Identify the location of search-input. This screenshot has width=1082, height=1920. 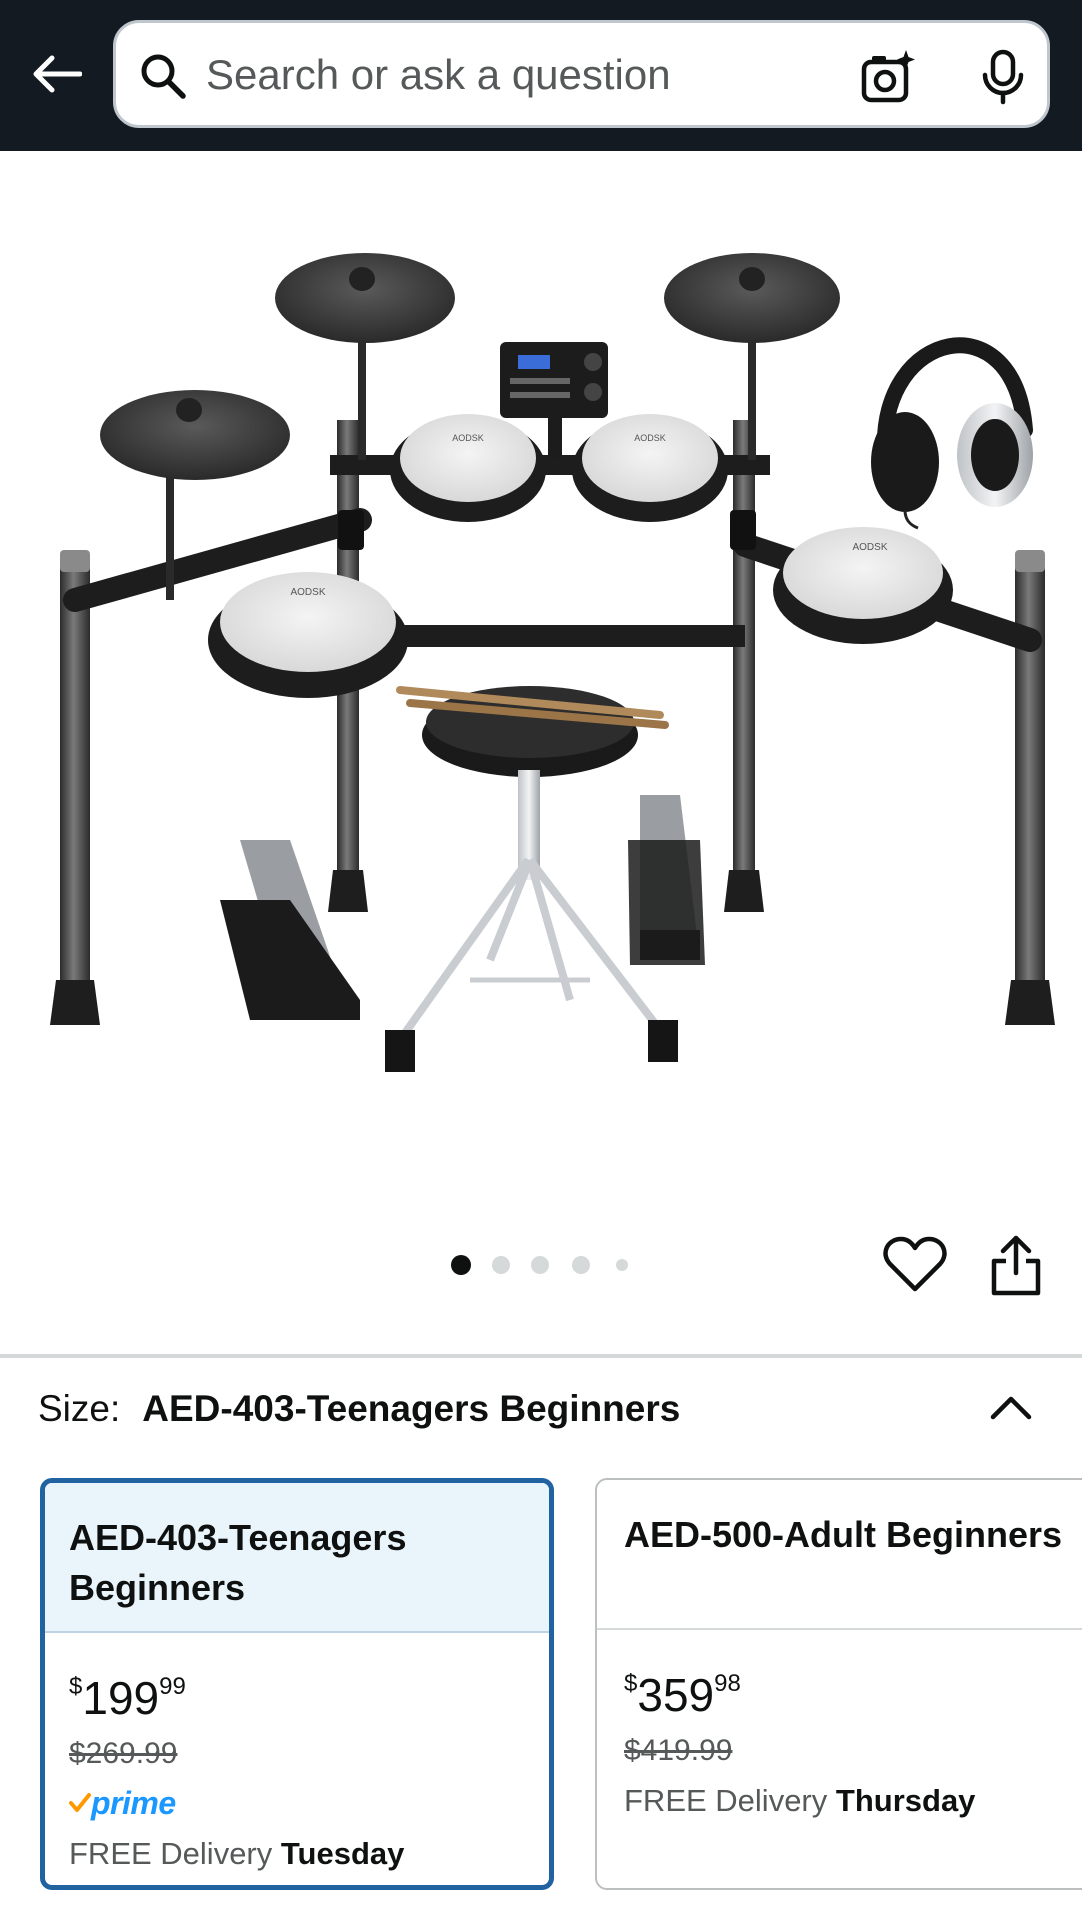
(526, 75).